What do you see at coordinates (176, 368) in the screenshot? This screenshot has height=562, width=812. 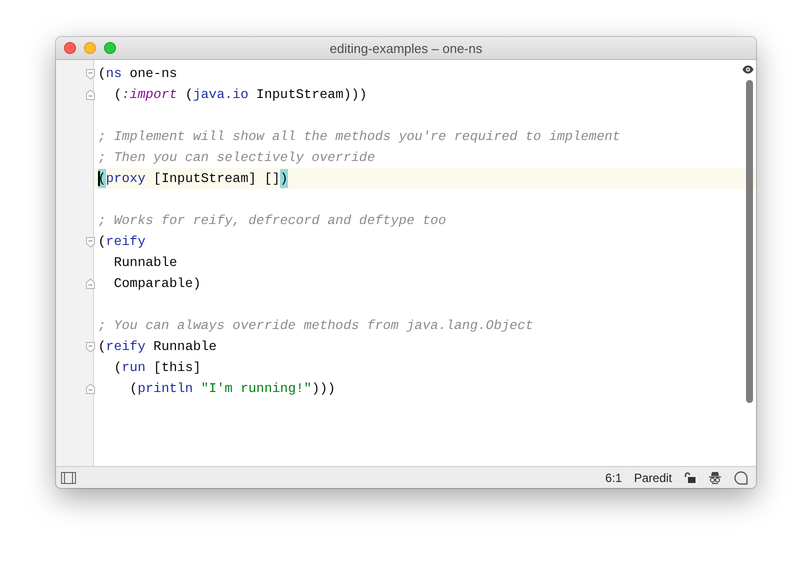 I see `code-text: [this]` at bounding box center [176, 368].